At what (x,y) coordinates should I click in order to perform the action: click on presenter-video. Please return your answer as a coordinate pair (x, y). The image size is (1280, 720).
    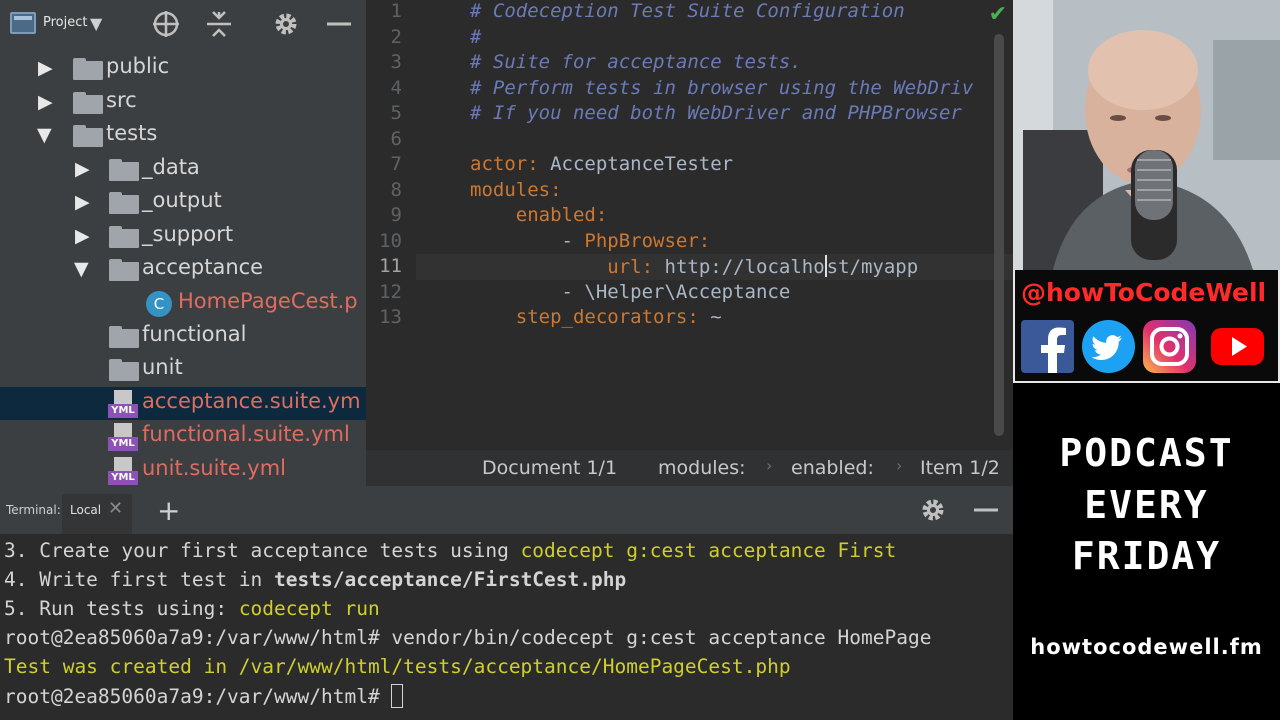
    Looking at the image, I should click on (1146, 135).